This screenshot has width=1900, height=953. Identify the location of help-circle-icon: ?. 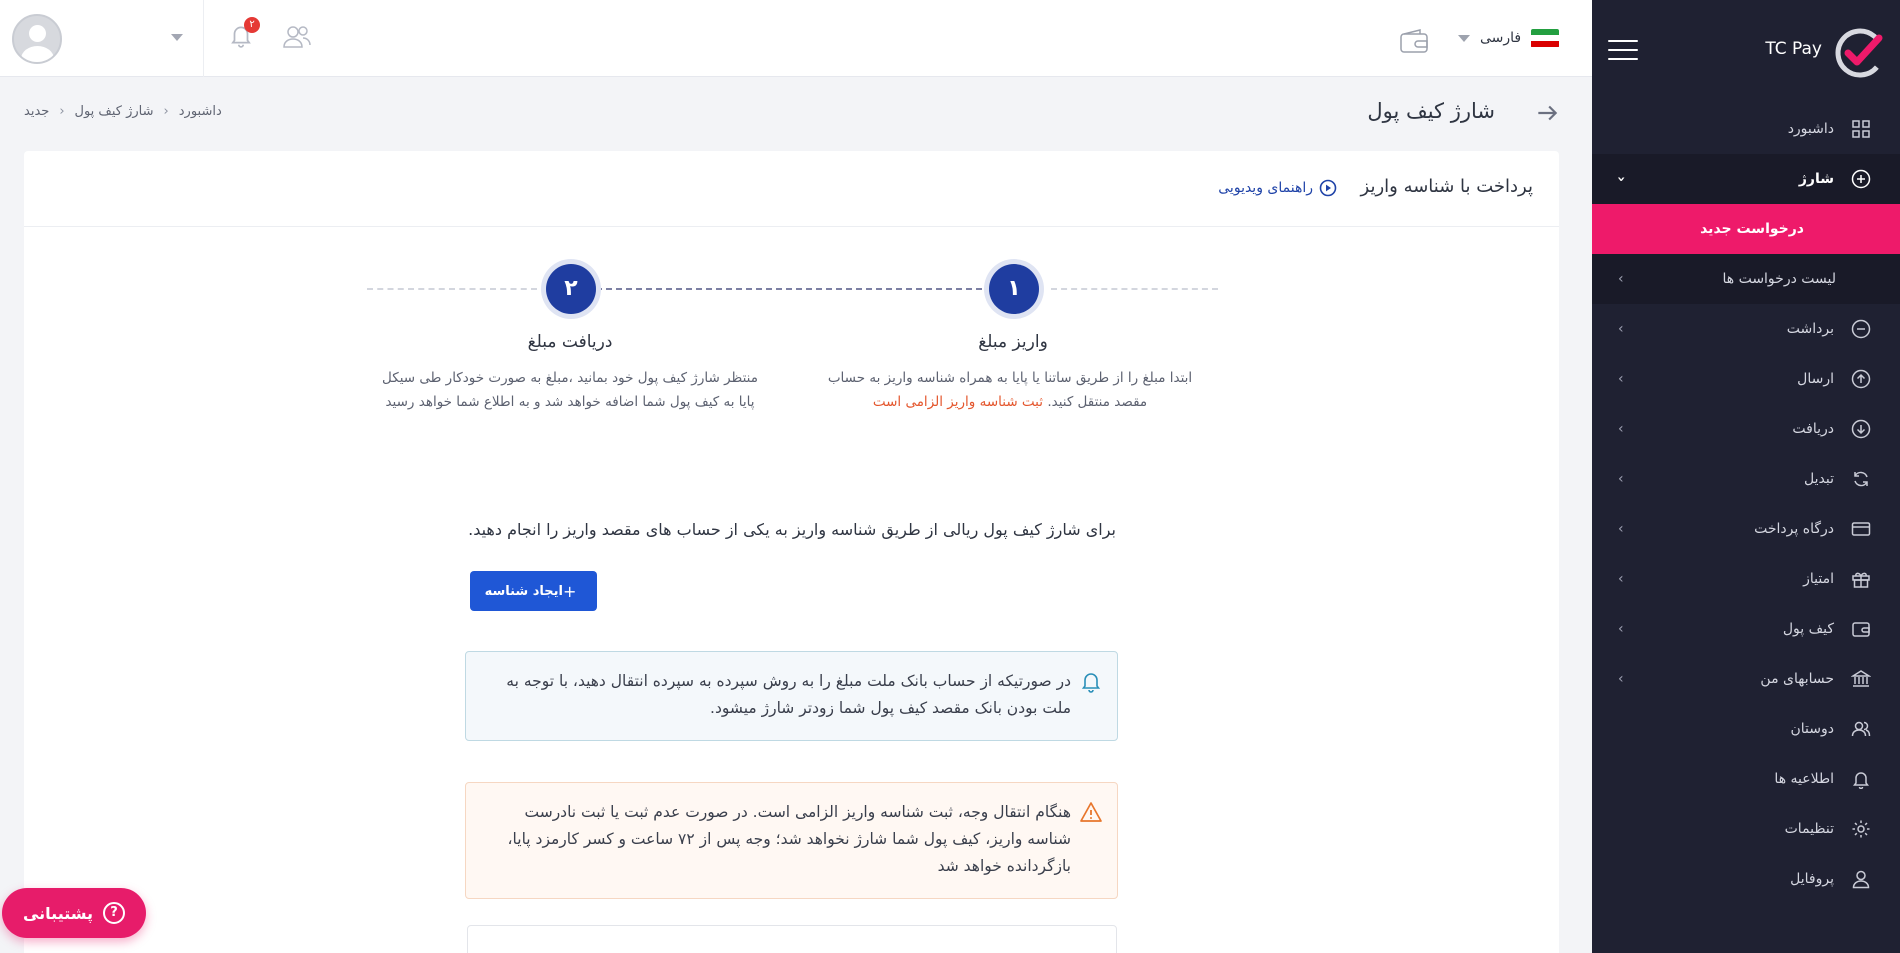
(114, 913).